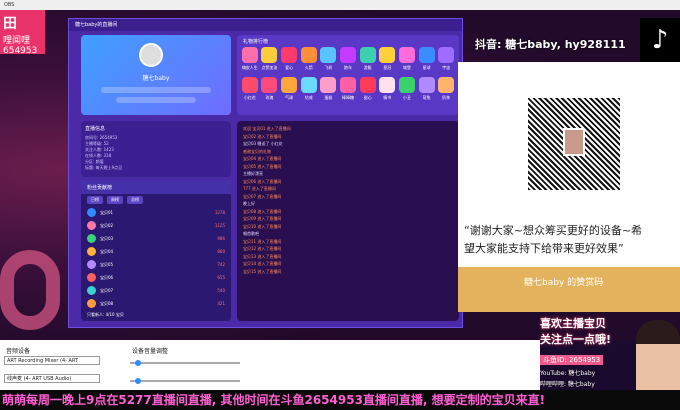  What do you see at coordinates (658, 360) in the screenshot?
I see `streamer-photo` at bounding box center [658, 360].